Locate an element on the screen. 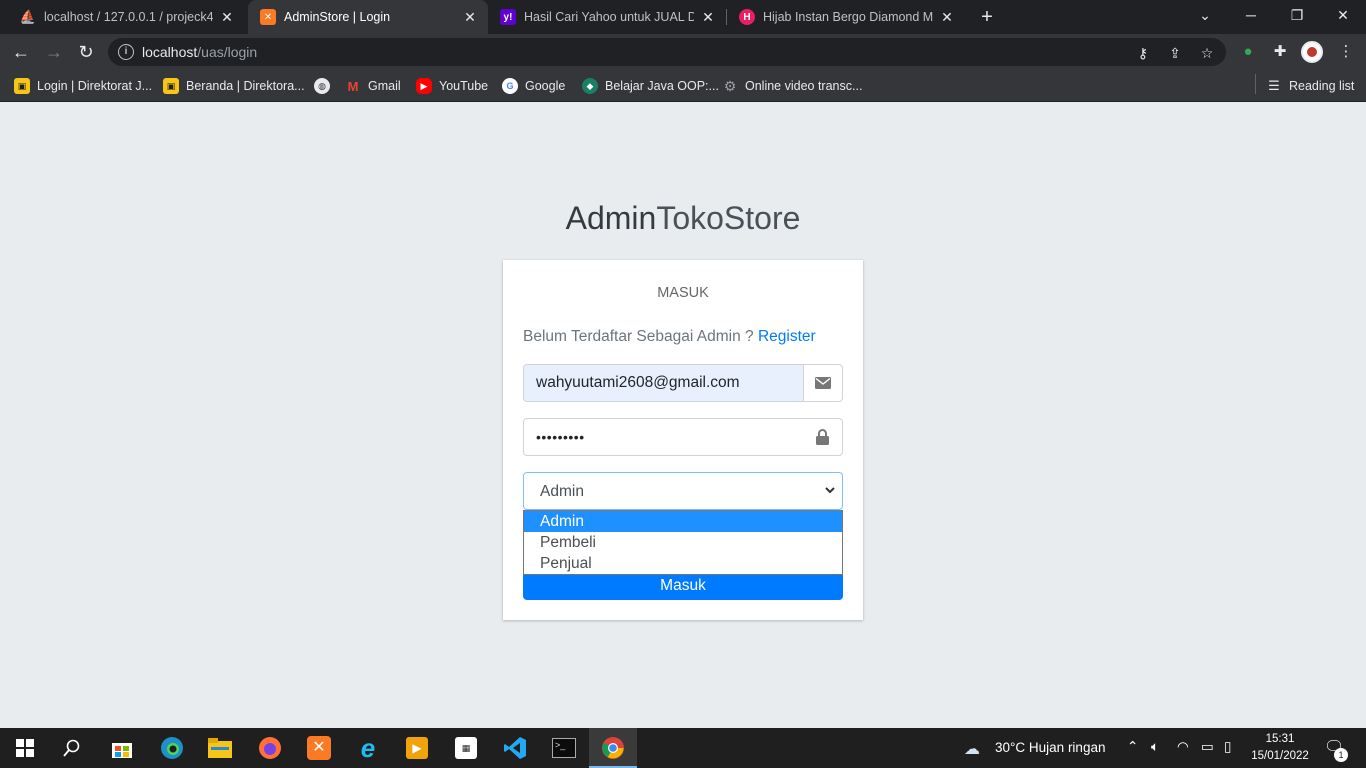  internet-explorer-icon: e is located at coordinates (368, 748).